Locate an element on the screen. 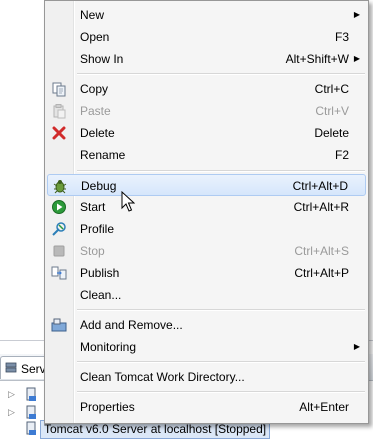 The height and width of the screenshot is (444, 373). menu-item-debug: Debug Ctrl+Alt+D is located at coordinates (206, 185).